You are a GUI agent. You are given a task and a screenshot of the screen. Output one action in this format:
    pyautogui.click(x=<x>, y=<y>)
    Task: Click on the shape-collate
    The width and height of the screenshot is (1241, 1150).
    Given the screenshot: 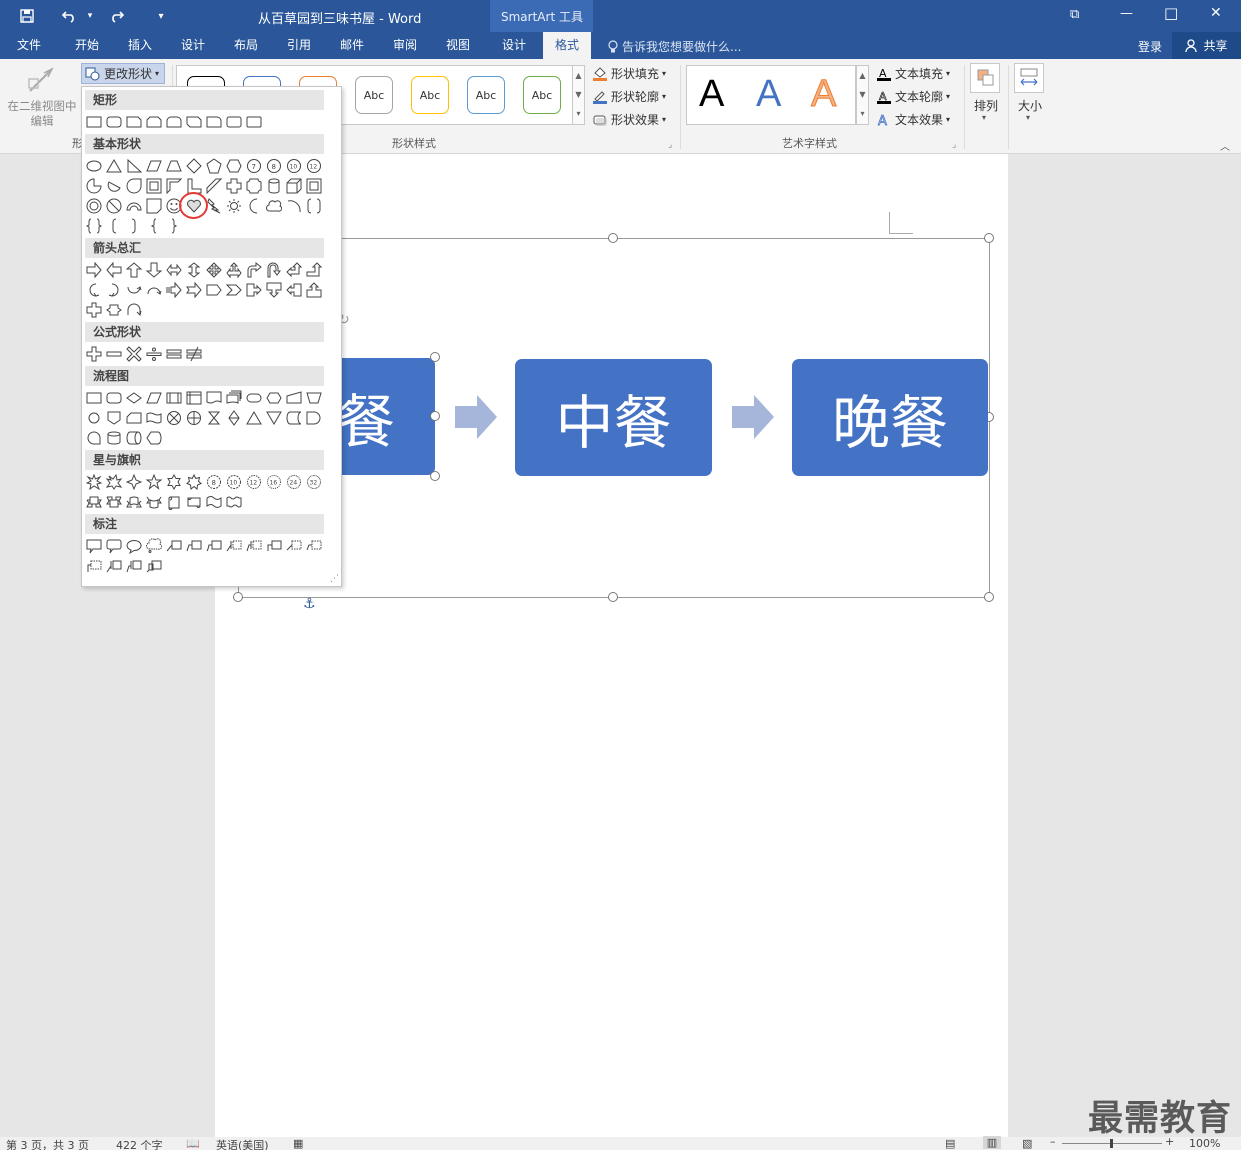 What is the action you would take?
    pyautogui.click(x=214, y=418)
    